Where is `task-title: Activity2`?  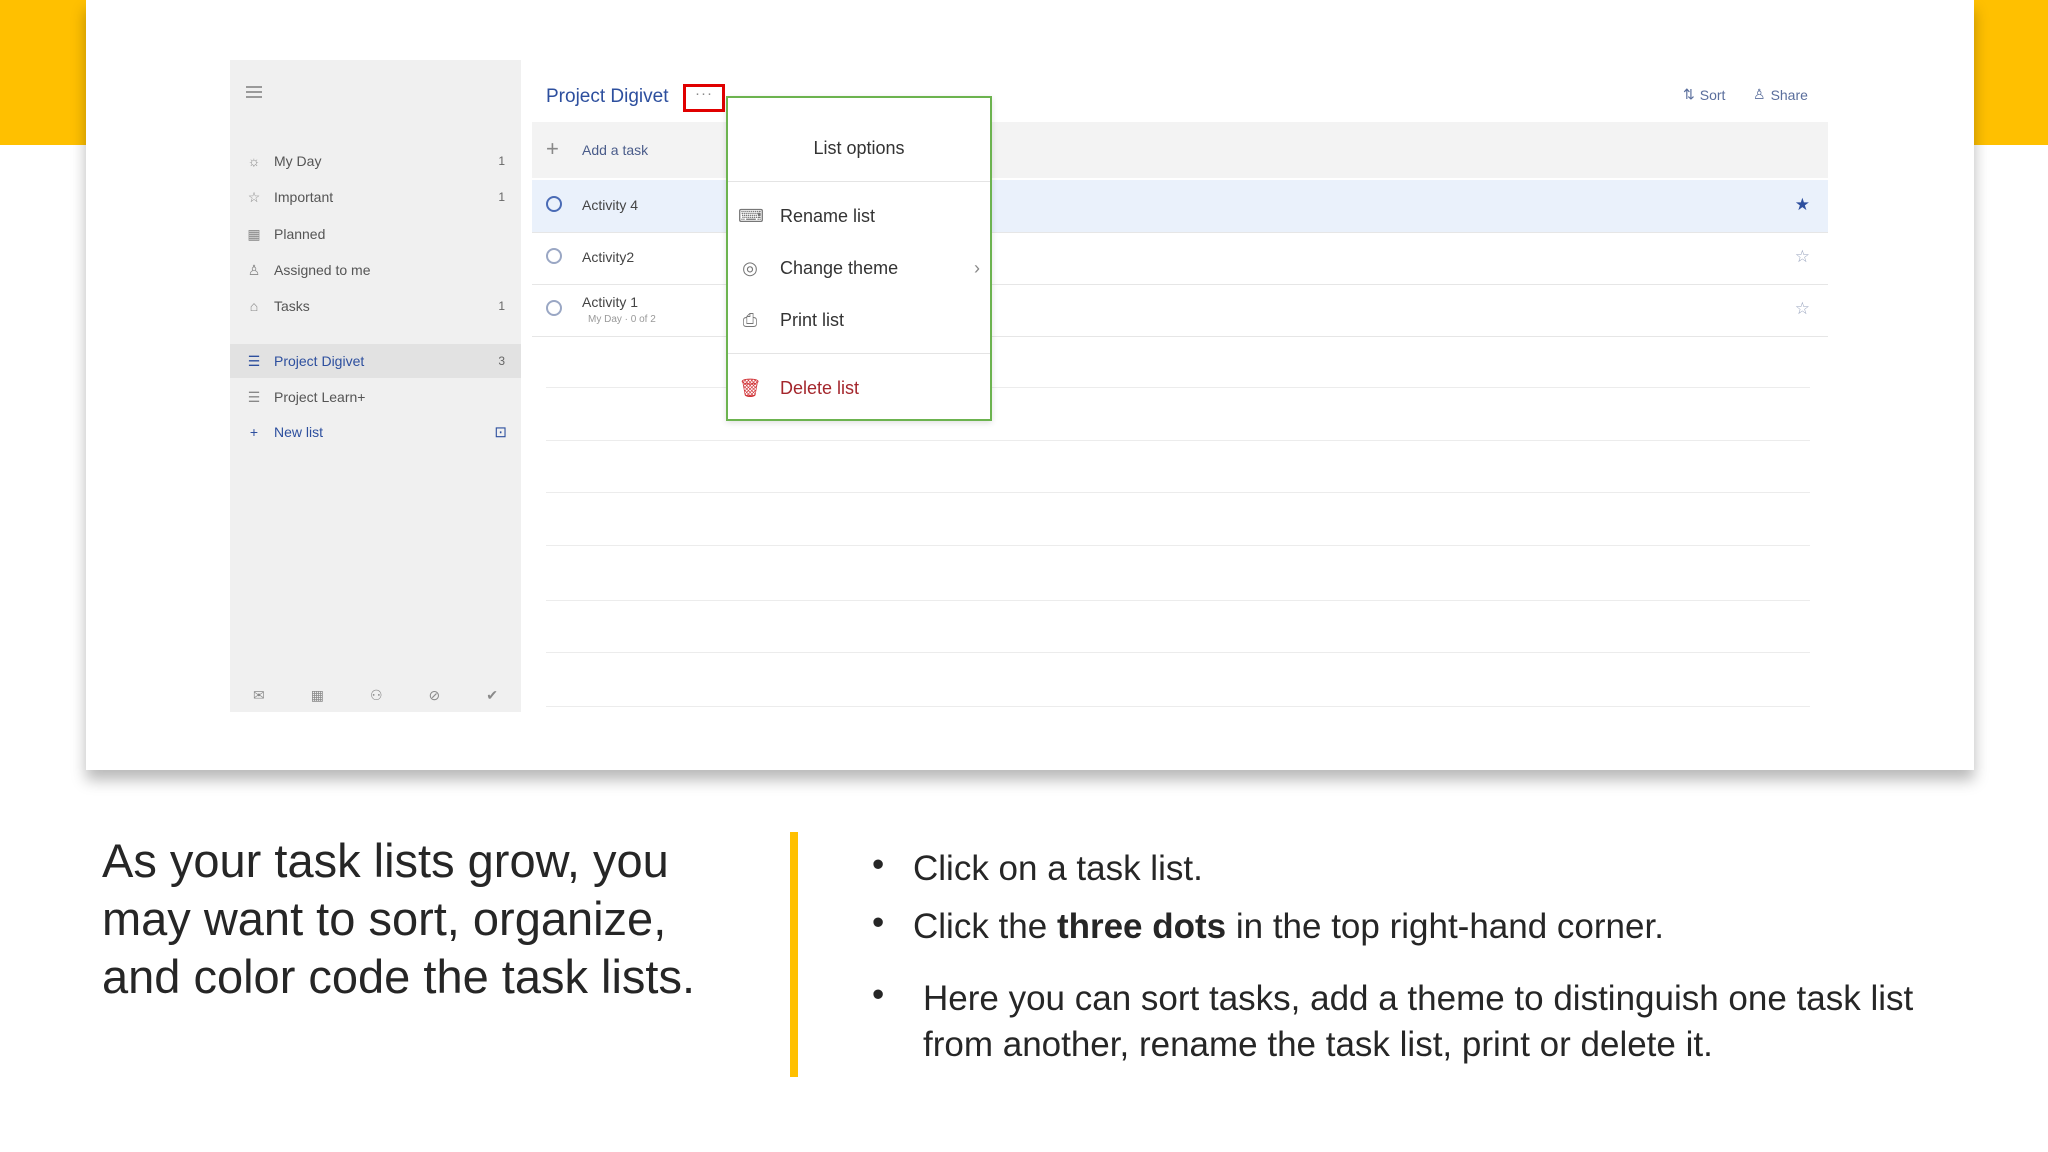
task-title: Activity2 is located at coordinates (608, 257).